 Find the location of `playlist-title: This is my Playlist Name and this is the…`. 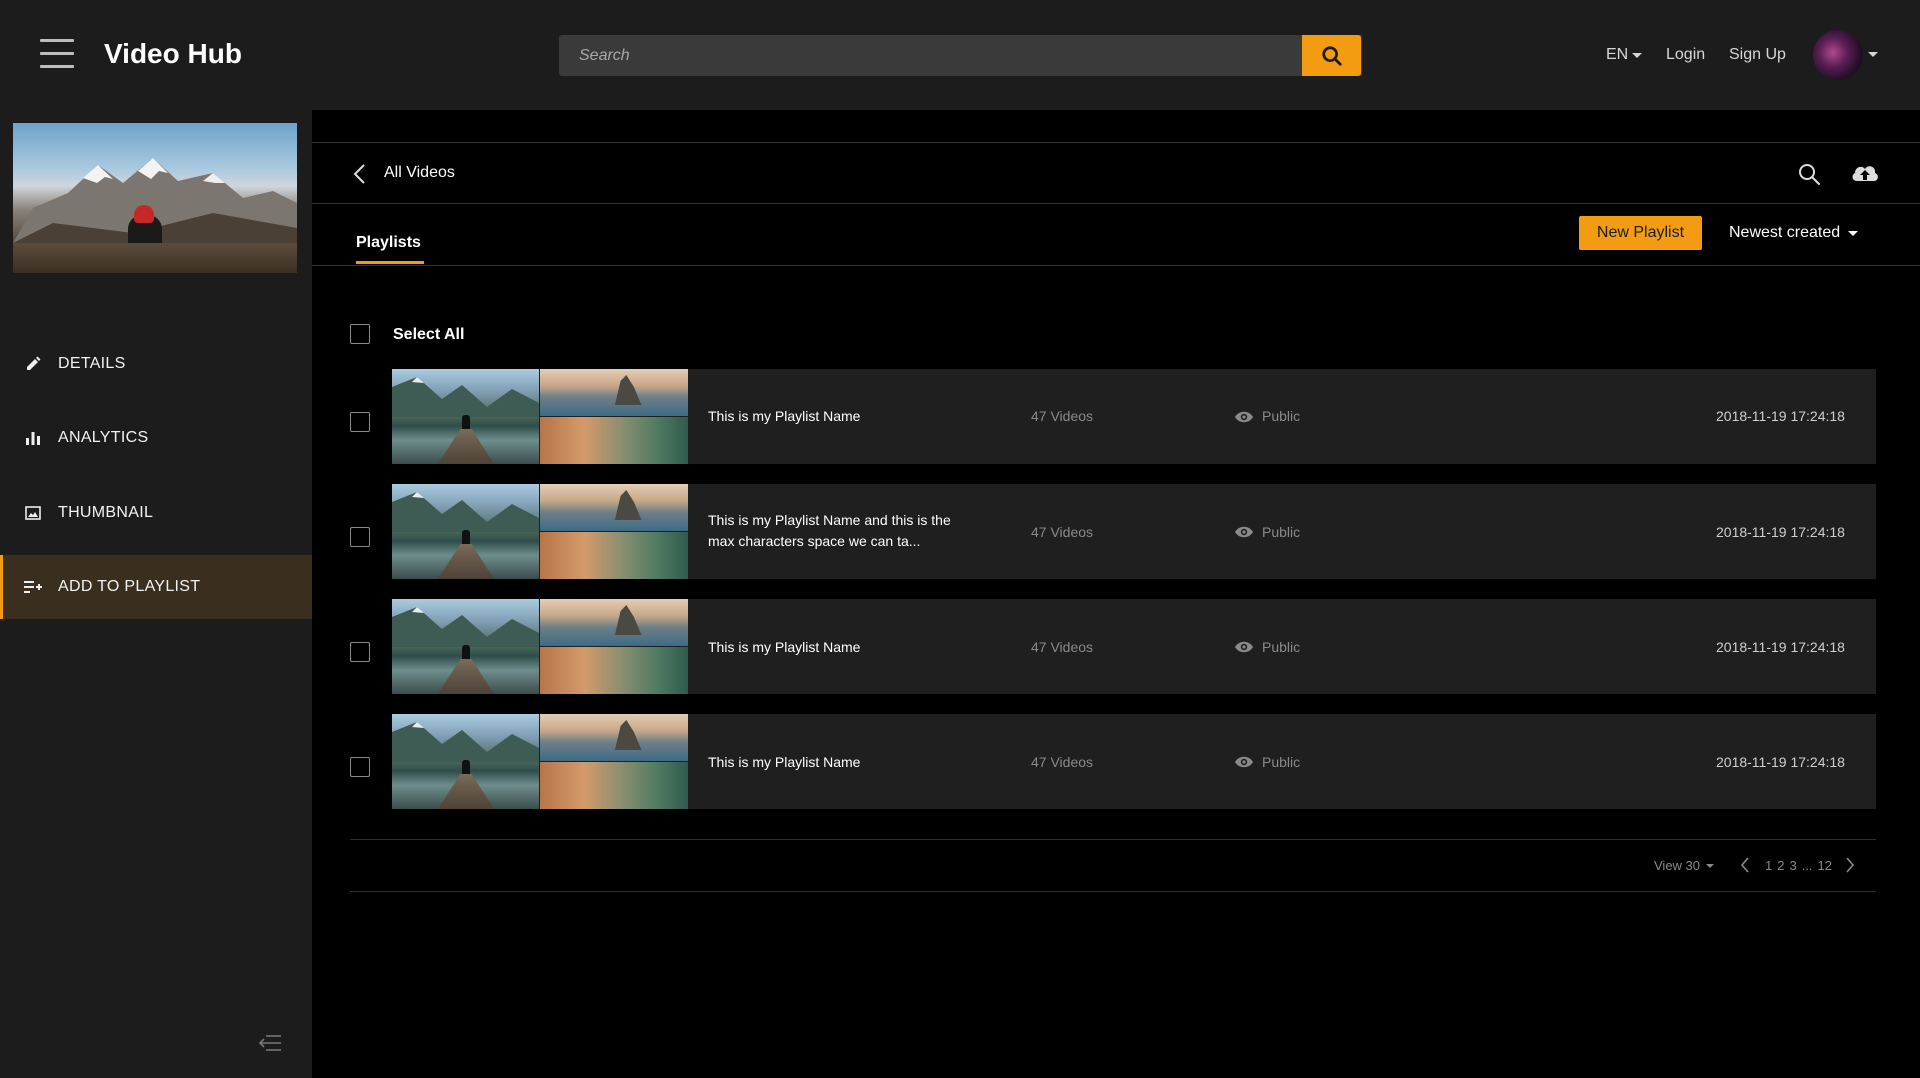

playlist-title: This is my Playlist Name and this is the… is located at coordinates (833, 531).